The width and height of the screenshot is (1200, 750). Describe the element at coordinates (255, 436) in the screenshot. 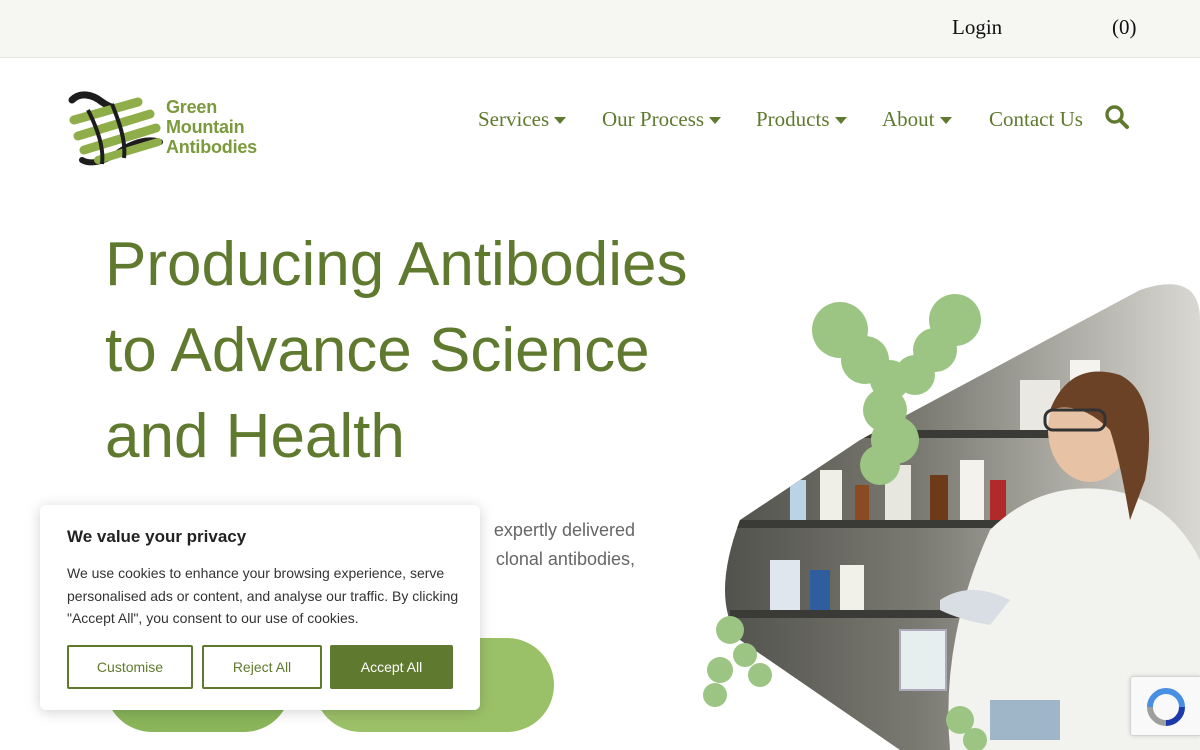

I see `hero-heading-line-3: and Health` at that location.